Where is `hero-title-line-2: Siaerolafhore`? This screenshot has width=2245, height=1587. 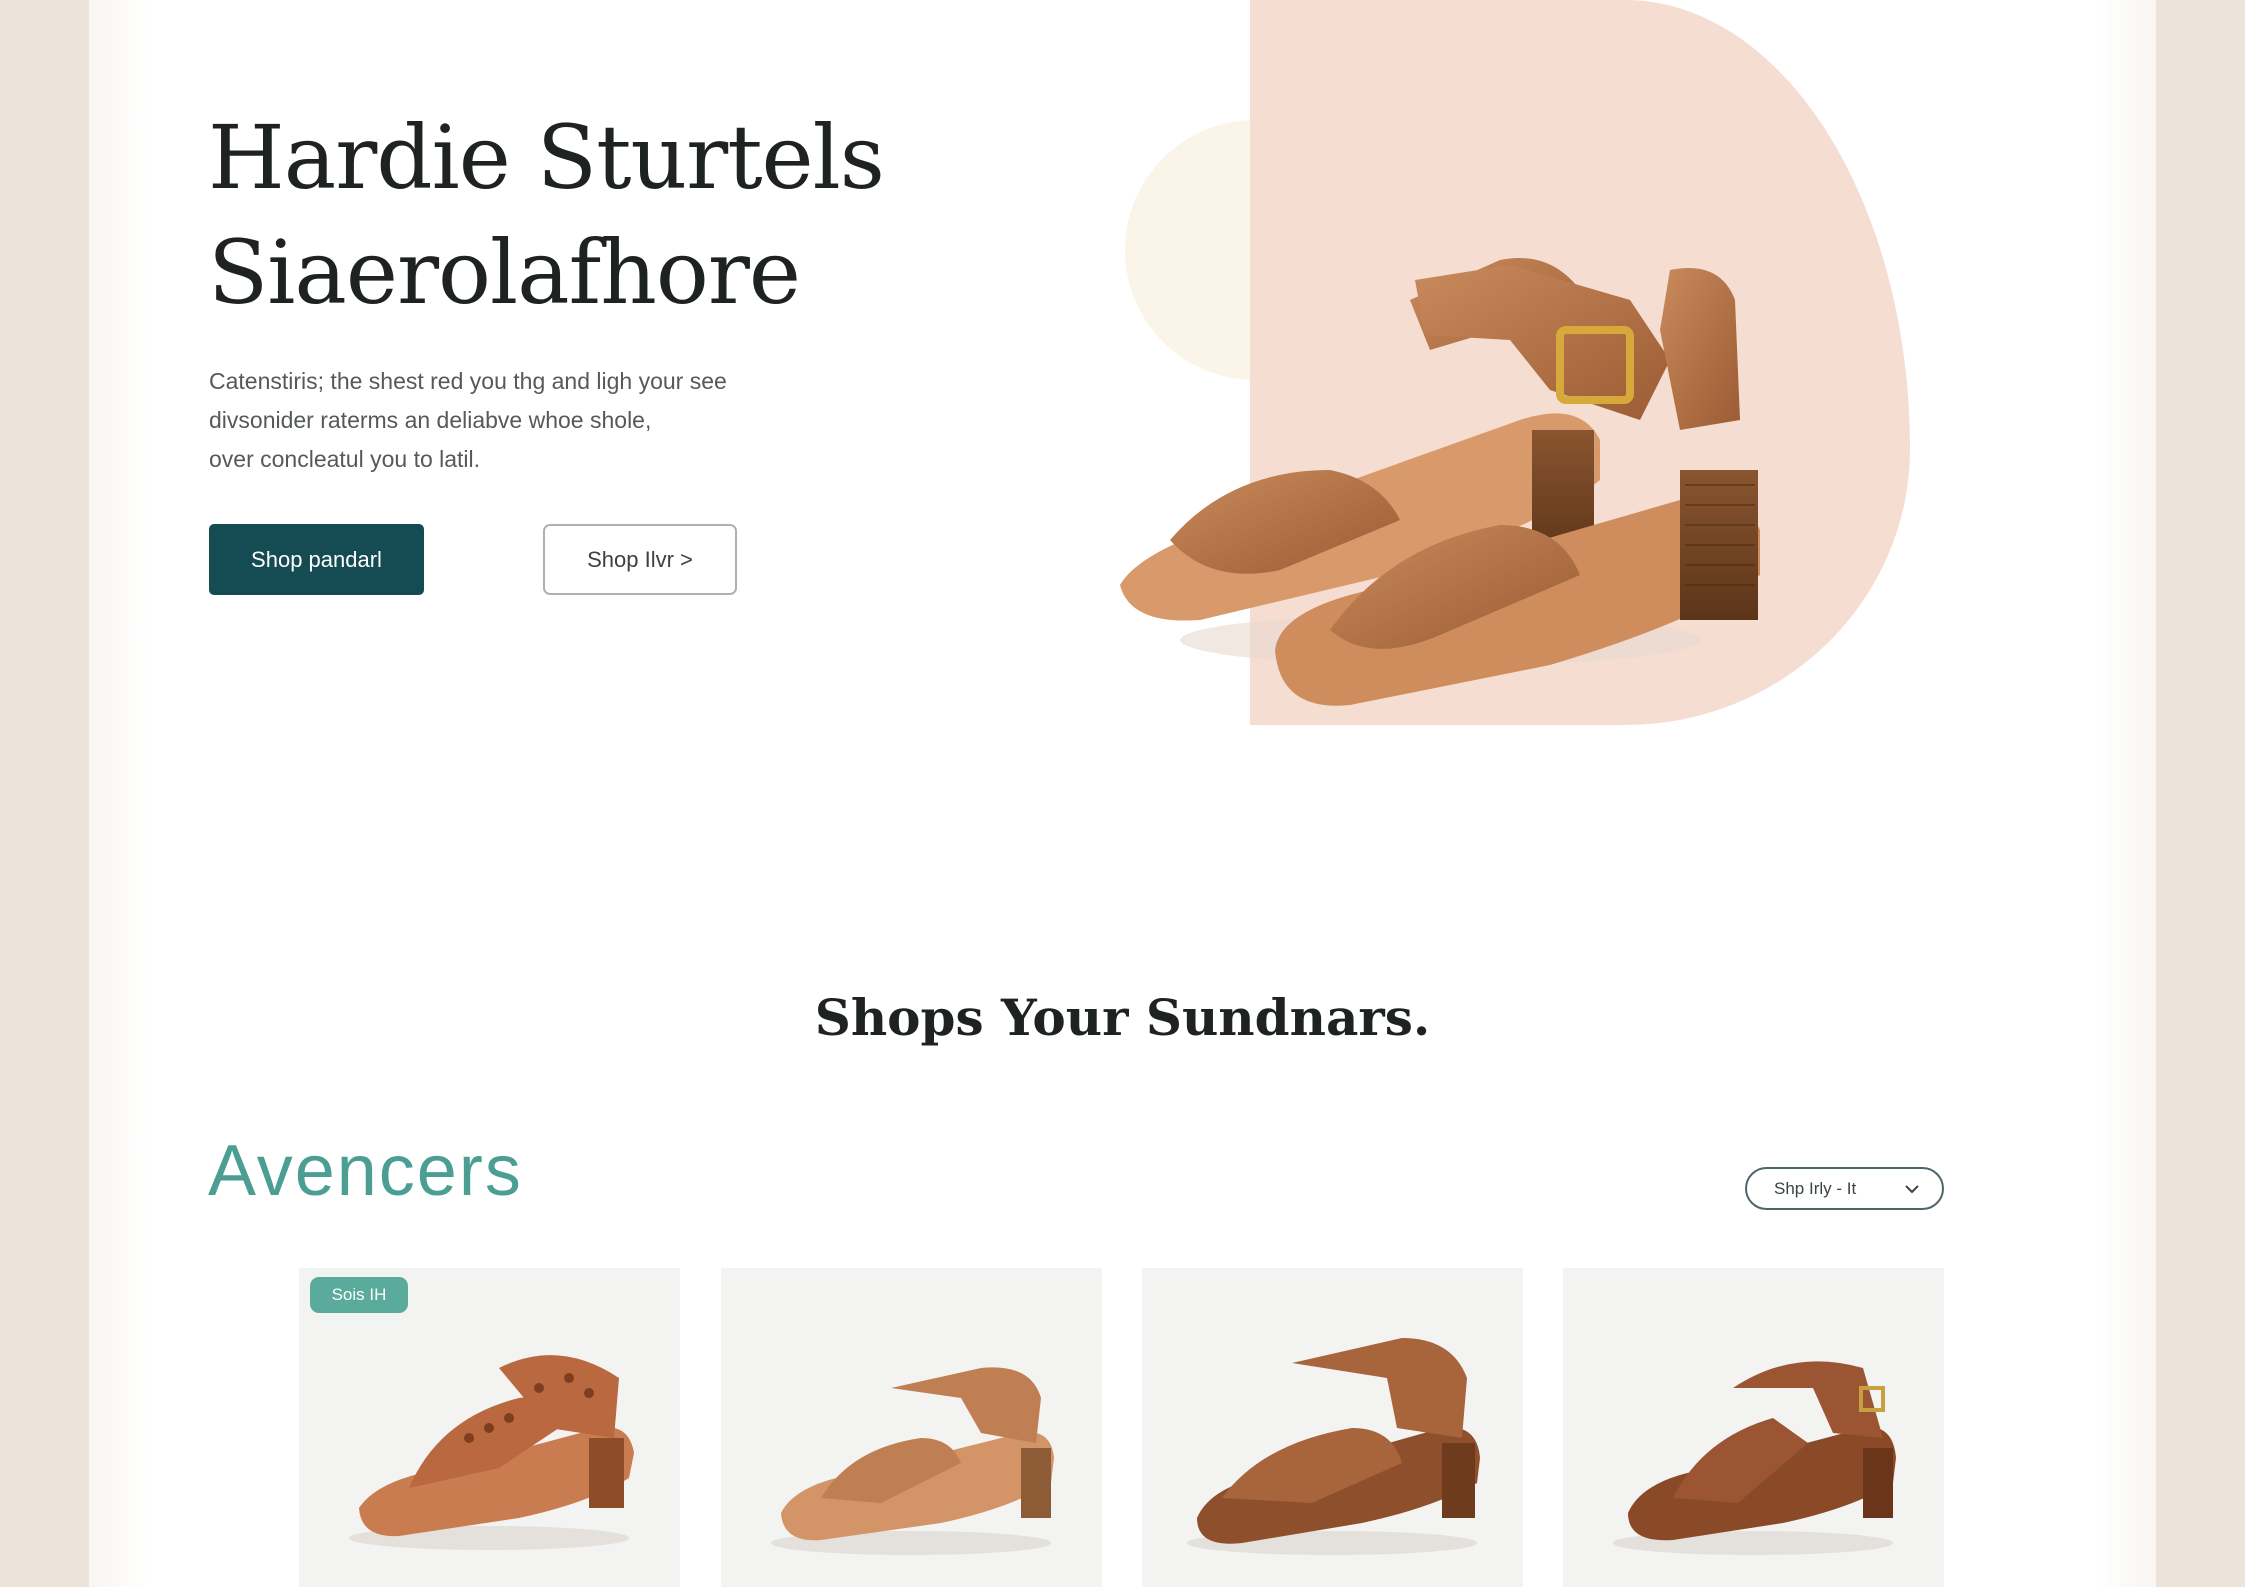 hero-title-line-2: Siaerolafhore is located at coordinates (504, 272).